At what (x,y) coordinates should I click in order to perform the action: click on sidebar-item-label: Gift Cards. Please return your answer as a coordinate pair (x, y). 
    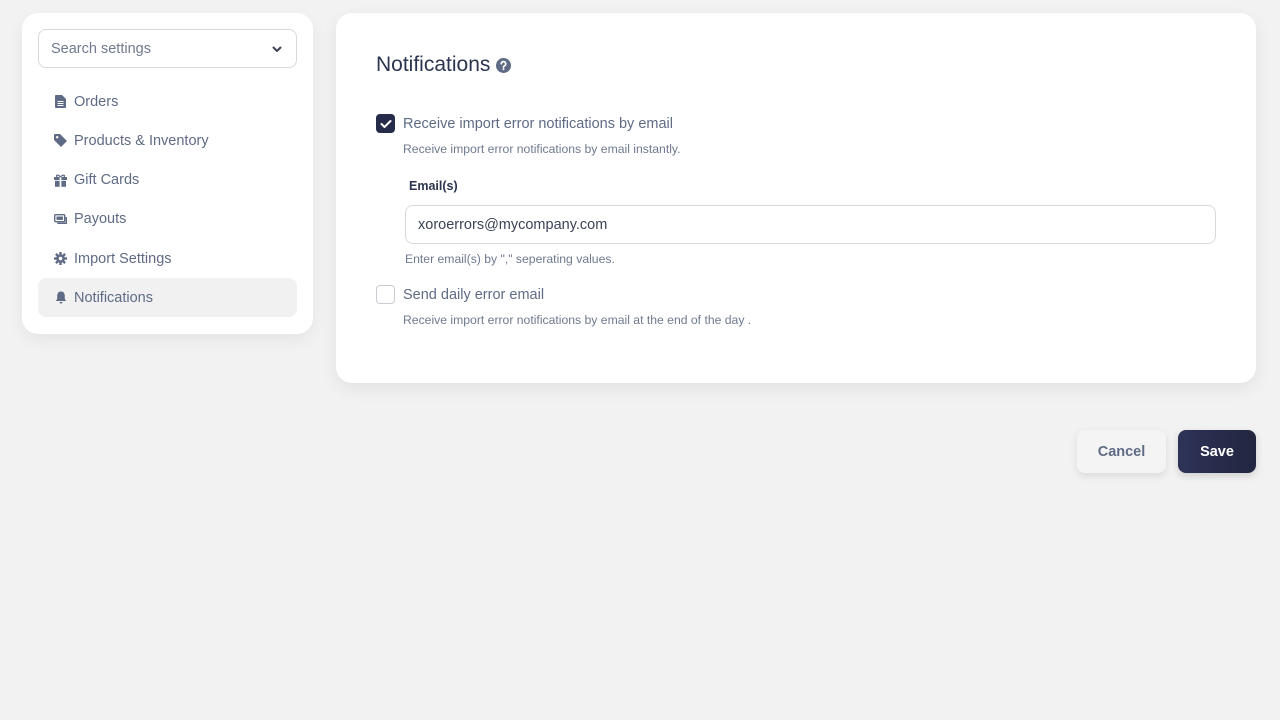
    Looking at the image, I should click on (107, 180).